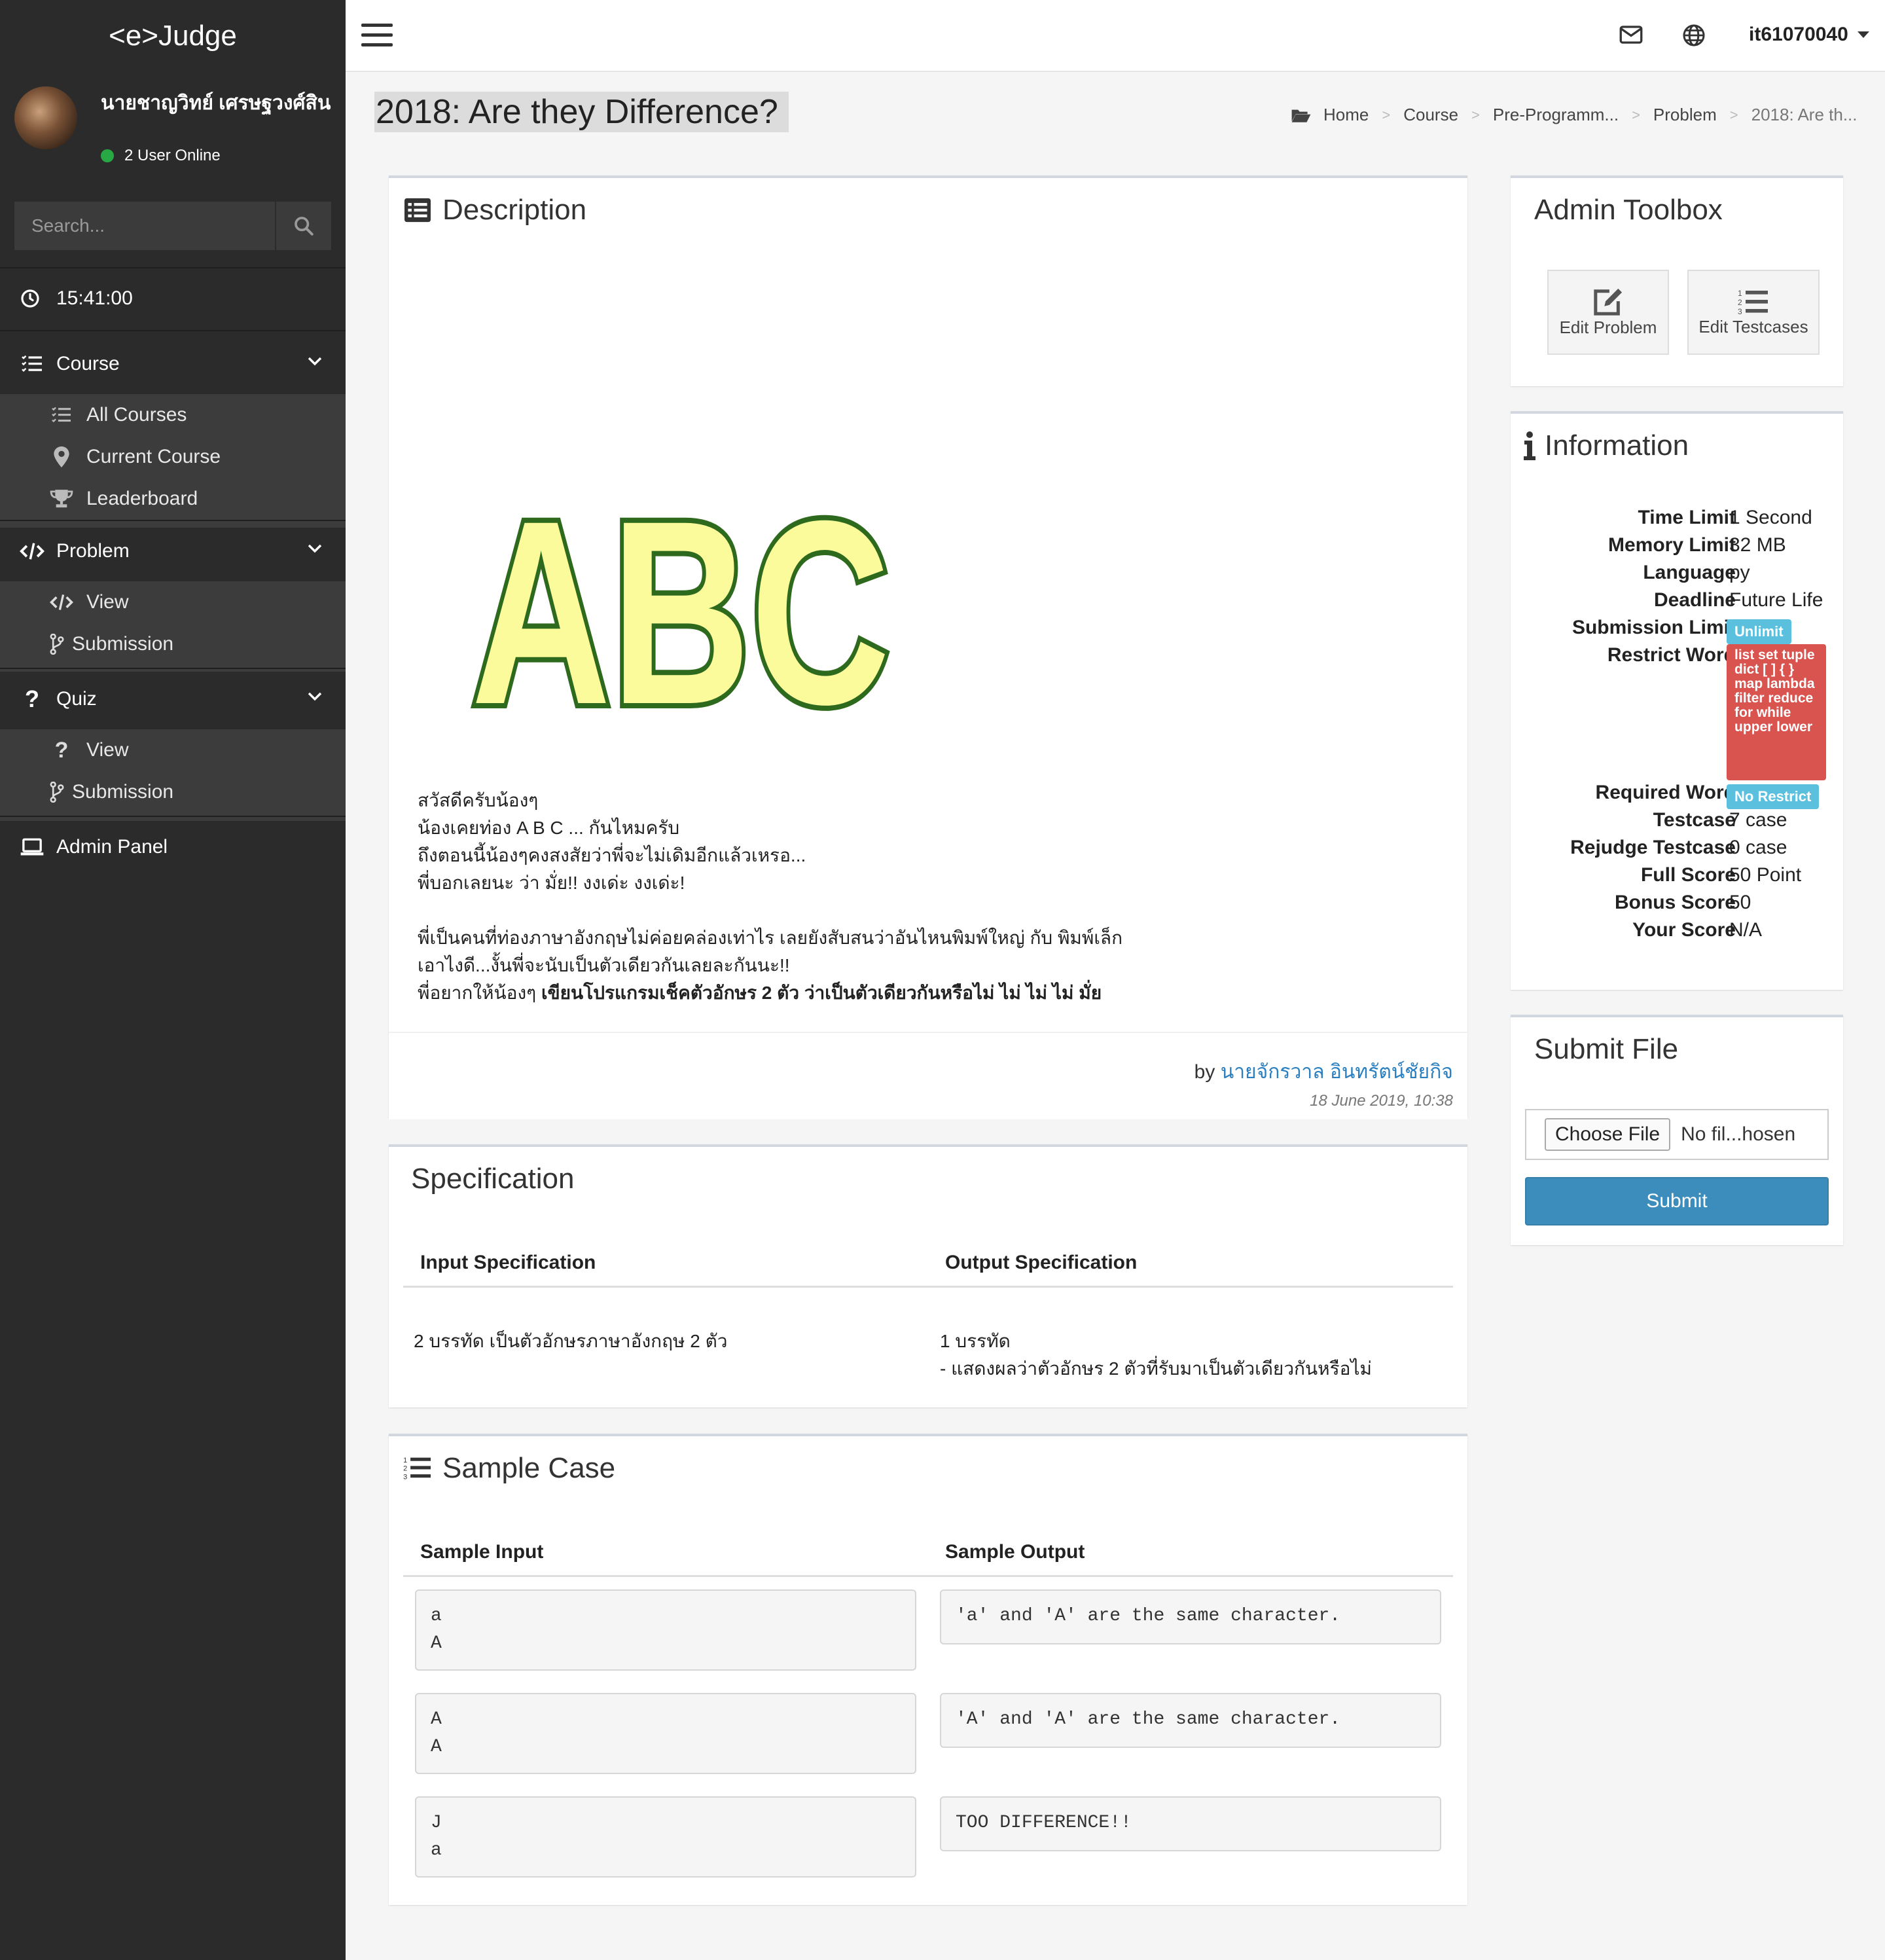  I want to click on app-logo: <e>Judge, so click(173, 36).